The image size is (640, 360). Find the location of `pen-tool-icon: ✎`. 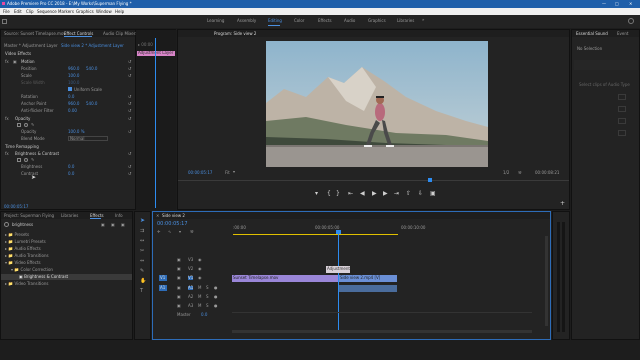

pen-tool-icon: ✎ is located at coordinates (142, 271).